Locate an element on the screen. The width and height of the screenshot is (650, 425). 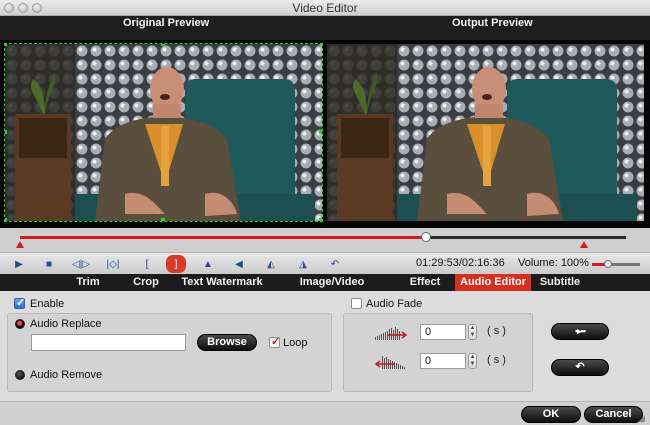
fade-out-unit: ( s ) is located at coordinates (496, 360).